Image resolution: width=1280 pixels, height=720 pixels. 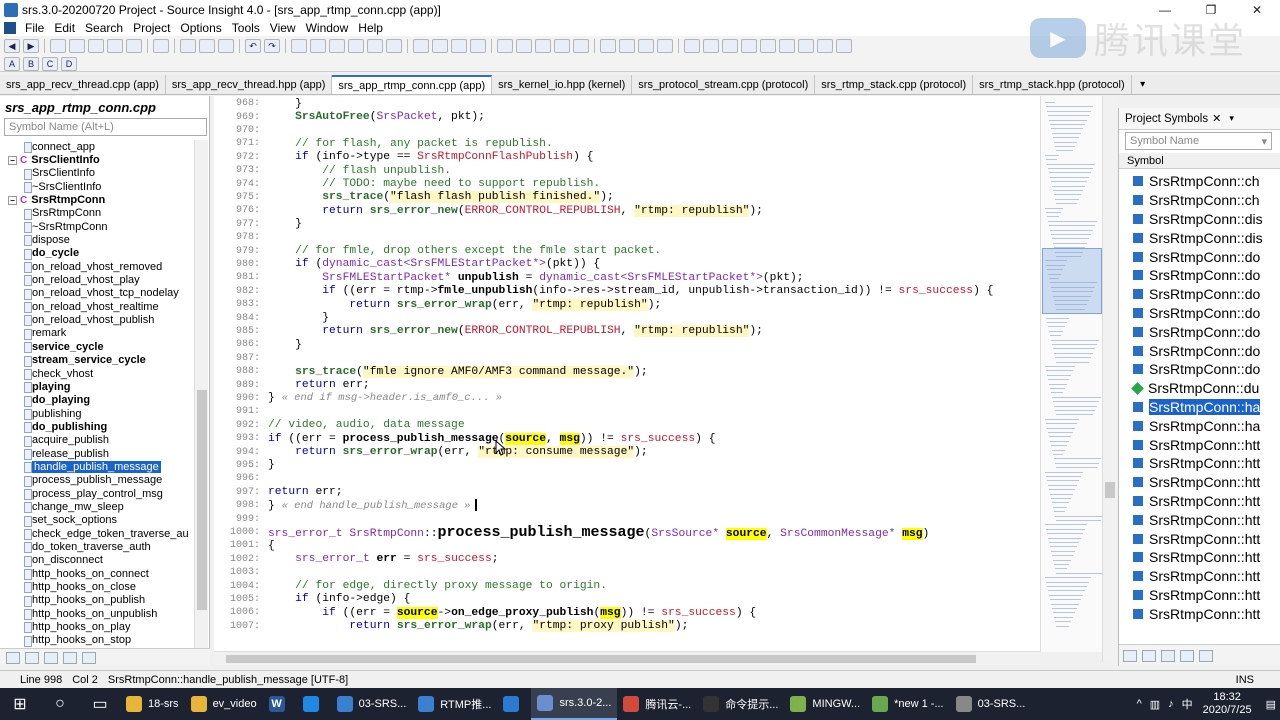 I want to click on find-next-icon, so click(x=318, y=46).